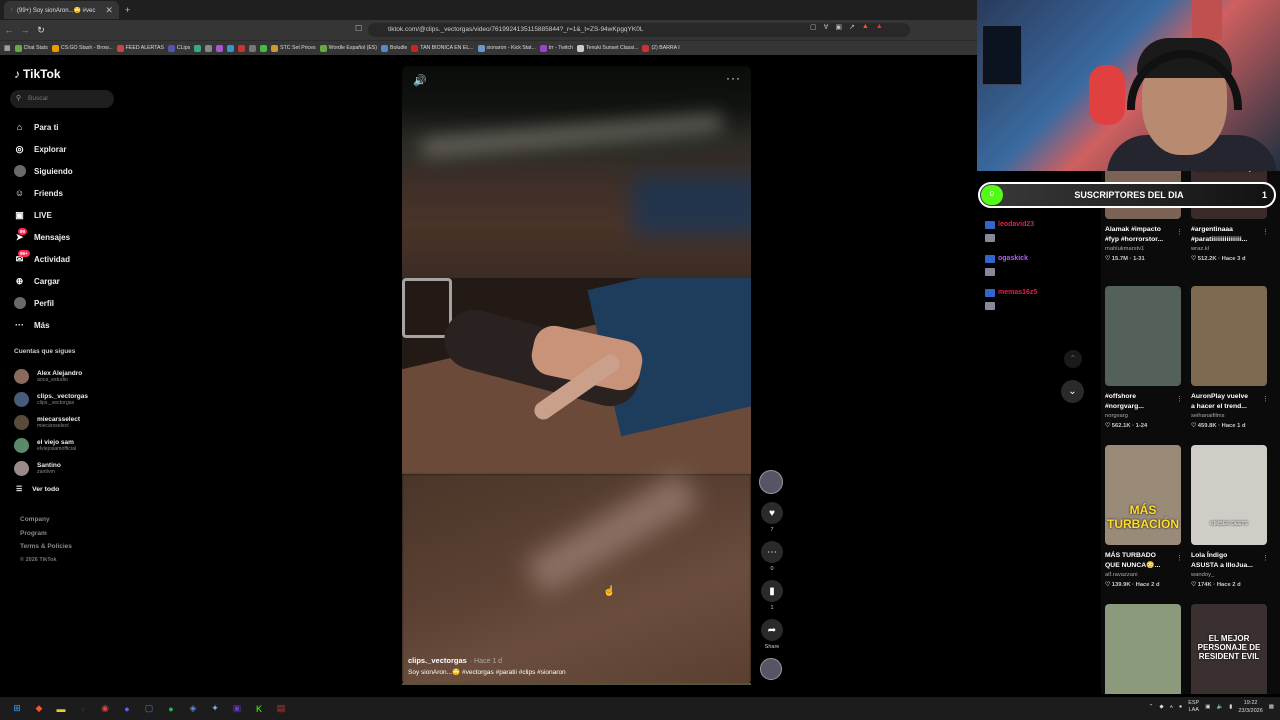 The height and width of the screenshot is (720, 1280). What do you see at coordinates (37, 74) in the screenshot?
I see `tiktok-logo: ♪ TikTok` at bounding box center [37, 74].